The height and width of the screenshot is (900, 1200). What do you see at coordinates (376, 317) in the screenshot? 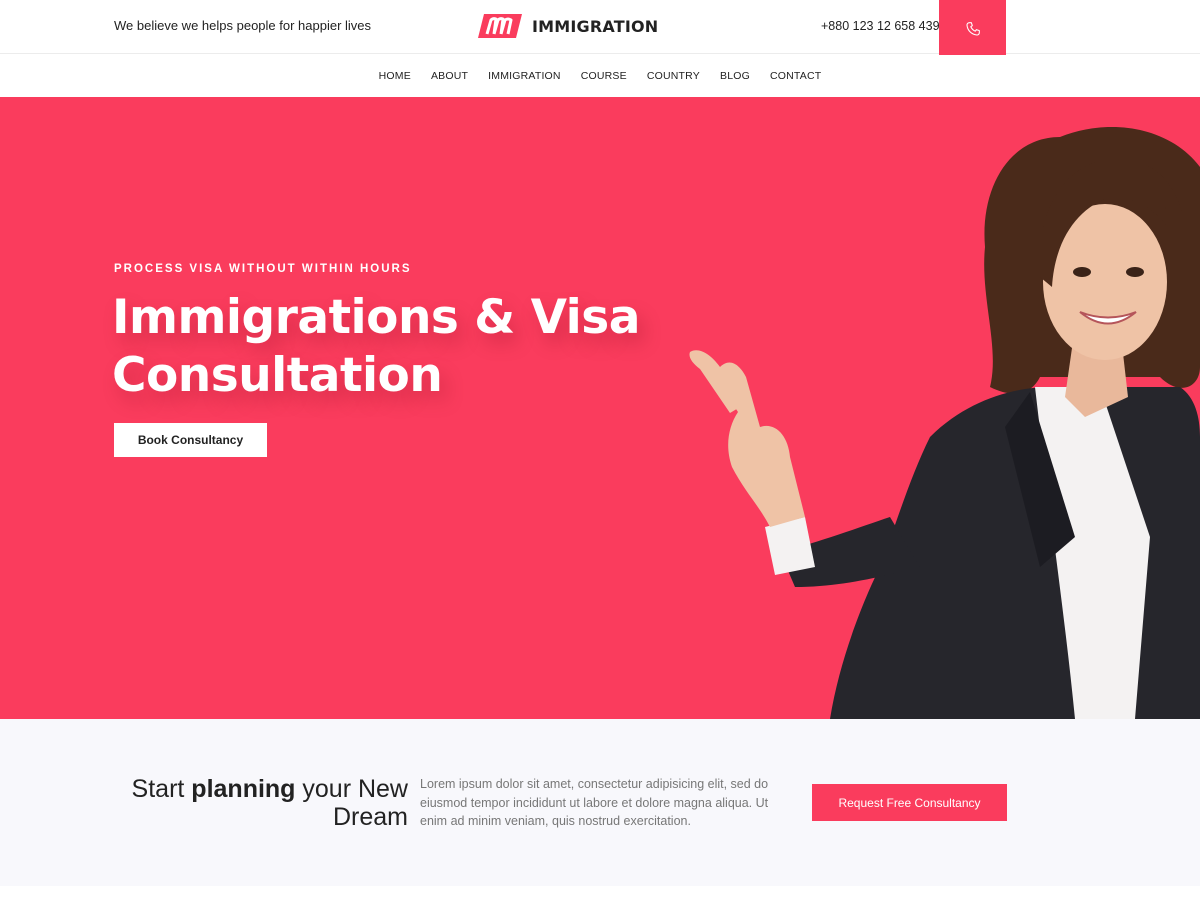
I see `hero-title-line1: Immigrations & Visa` at bounding box center [376, 317].